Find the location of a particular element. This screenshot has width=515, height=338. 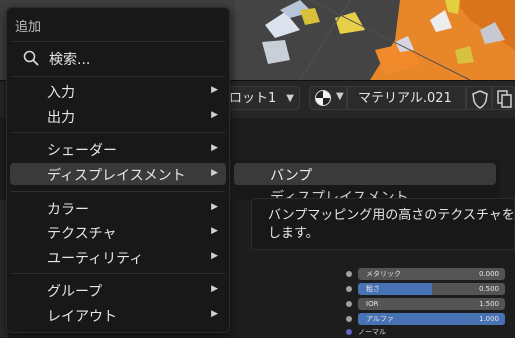

socket-value: 1.500 is located at coordinates (488, 304).